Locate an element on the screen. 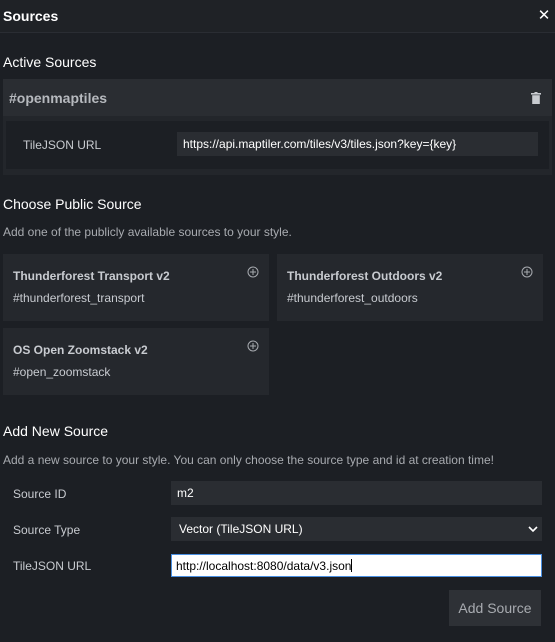 The width and height of the screenshot is (555, 642). active-source-header: #openmaptiles is located at coordinates (277, 97).